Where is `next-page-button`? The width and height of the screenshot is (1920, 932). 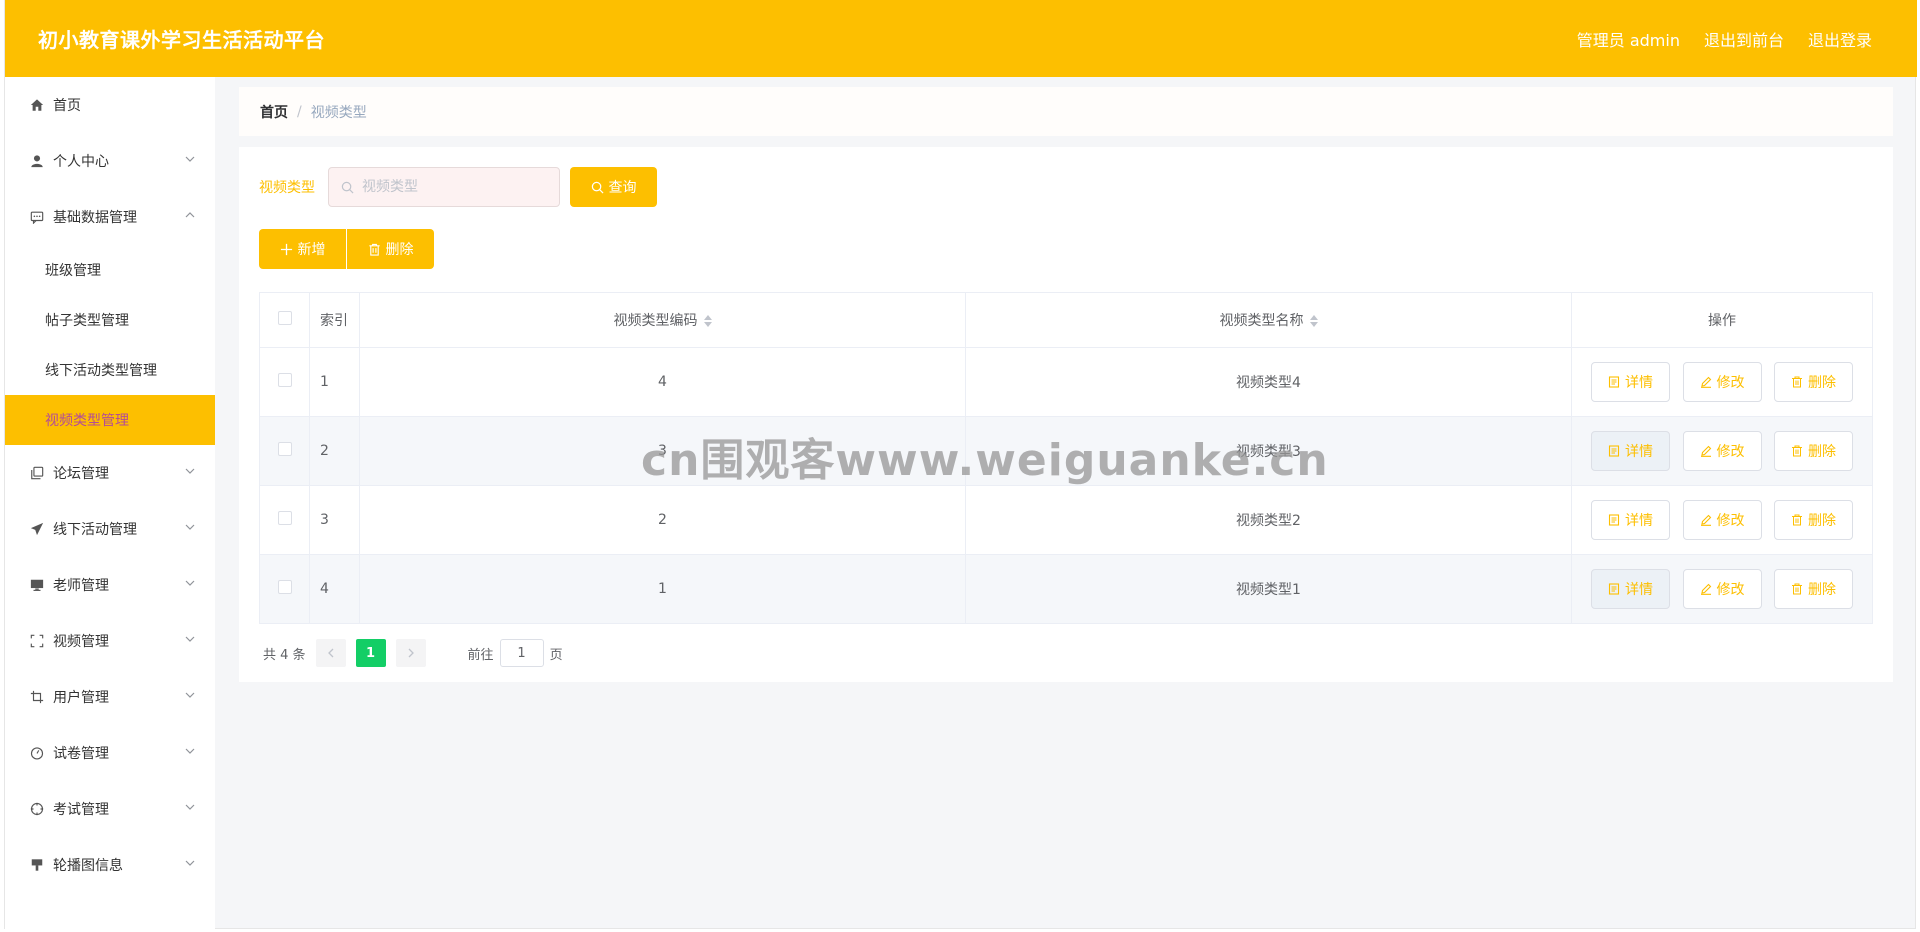 next-page-button is located at coordinates (410, 653).